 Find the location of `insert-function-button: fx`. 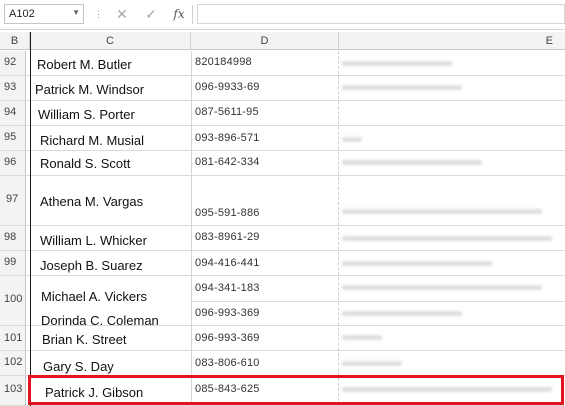

insert-function-button: fx is located at coordinates (179, 14).